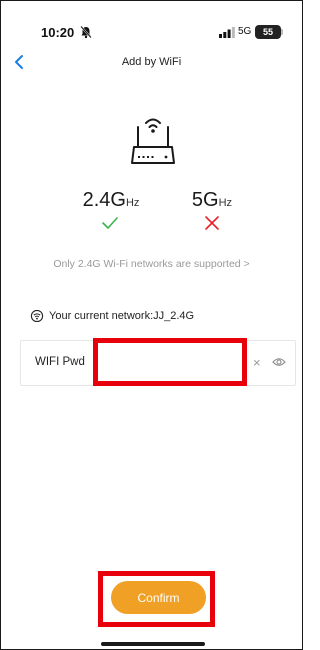 The width and height of the screenshot is (320, 650). What do you see at coordinates (268, 32) in the screenshot?
I see `battery-icon: 55` at bounding box center [268, 32].